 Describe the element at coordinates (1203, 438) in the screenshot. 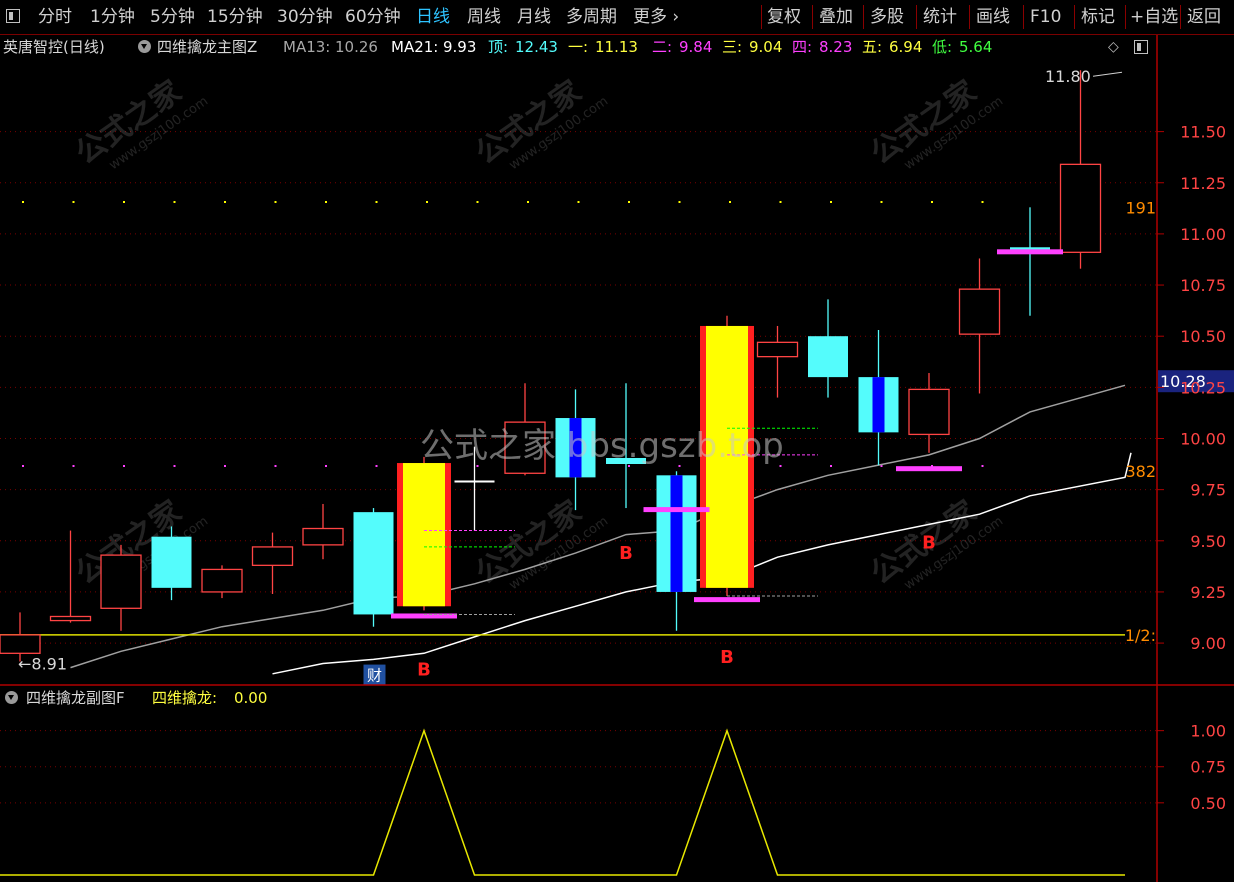

I see `y-tick-label: 10.00` at that location.